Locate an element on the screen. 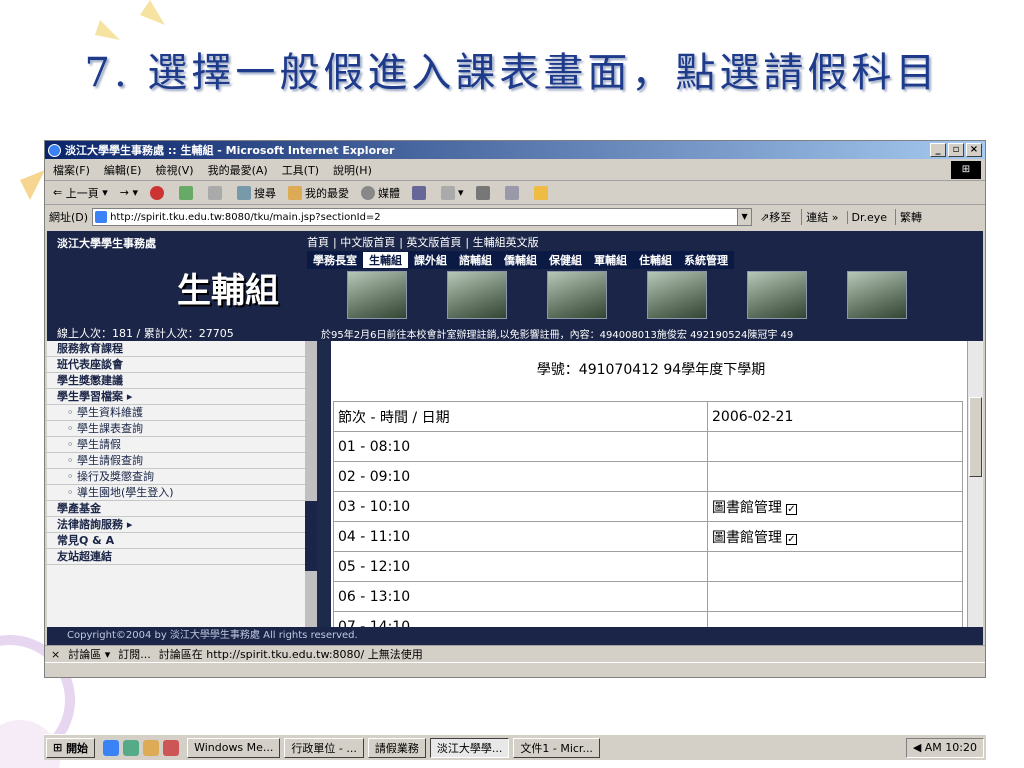 This screenshot has height=768, width=1024. messenger-icon is located at coordinates (540, 192).